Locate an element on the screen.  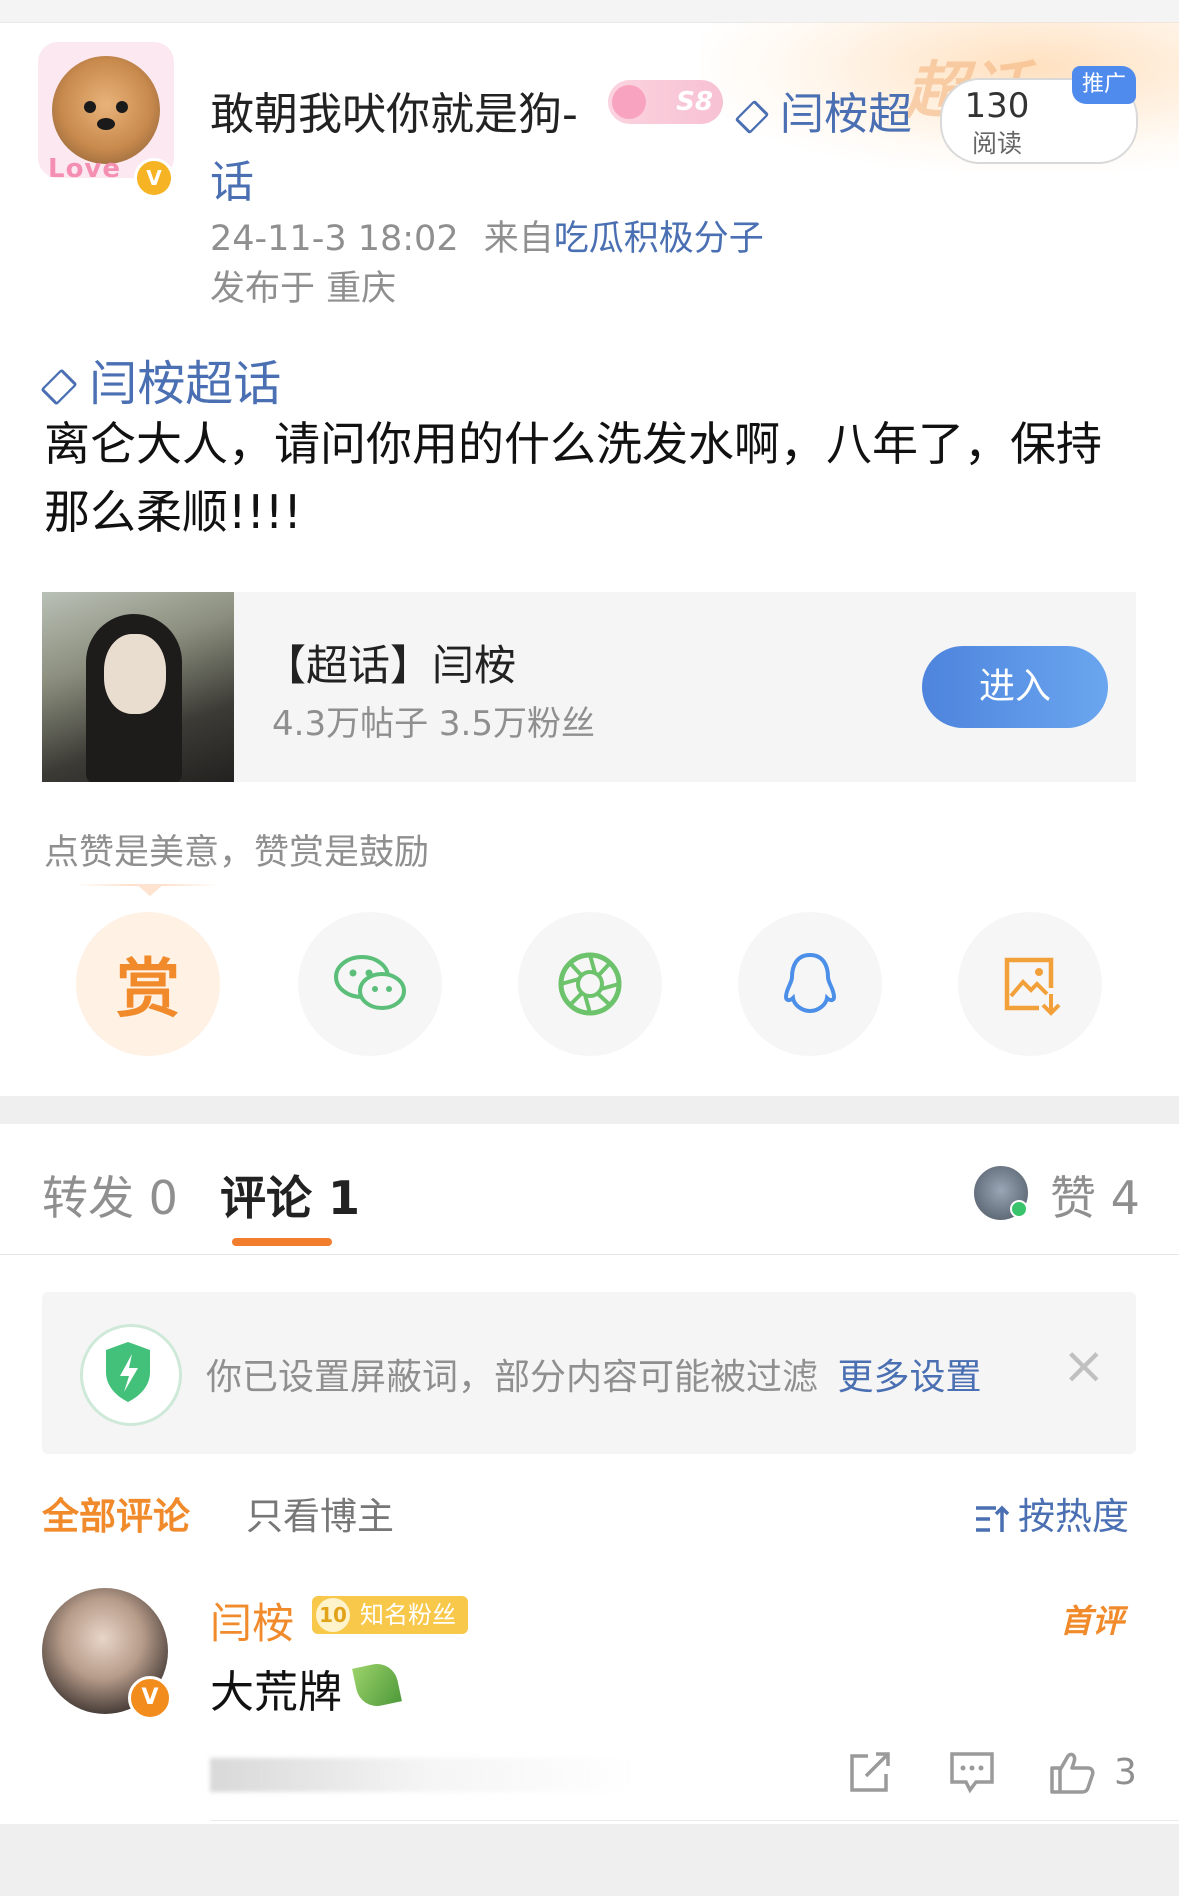
comment-text: 大荒牌 is located at coordinates (276, 1692).